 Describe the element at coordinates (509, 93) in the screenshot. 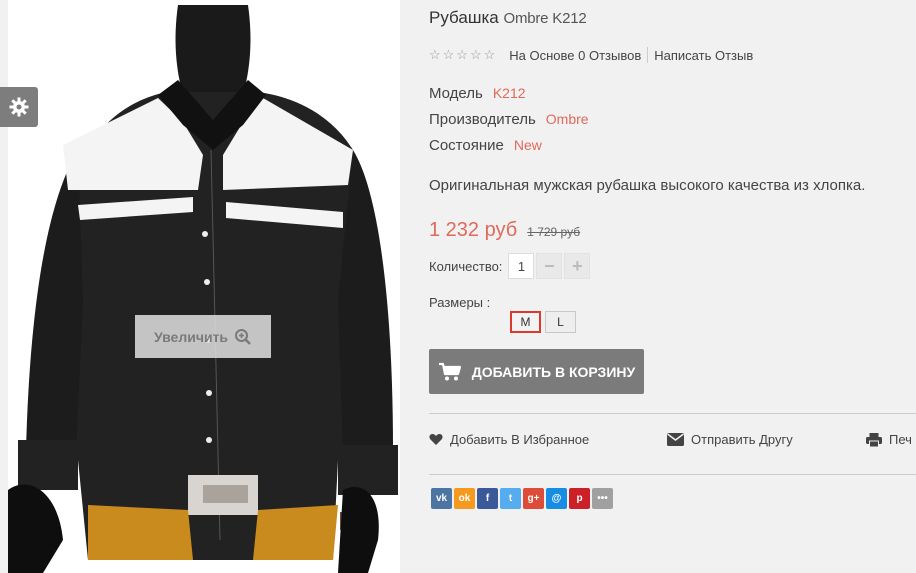

I see `meta-value: K212` at that location.